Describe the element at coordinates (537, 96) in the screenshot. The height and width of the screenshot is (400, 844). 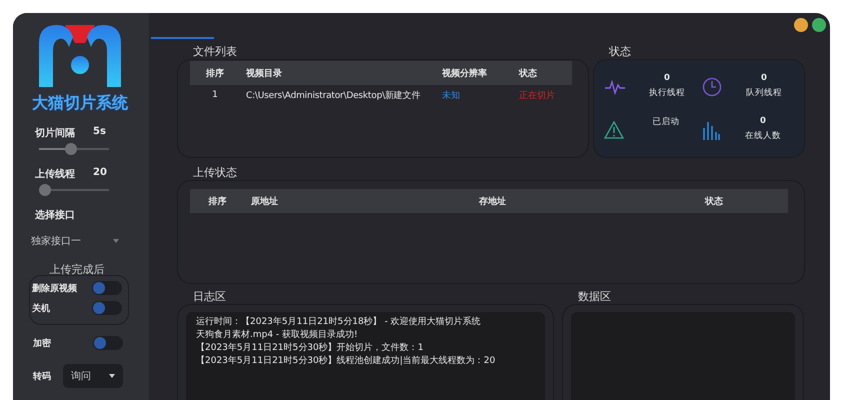
I see `table-cell-text: 正在切片` at that location.